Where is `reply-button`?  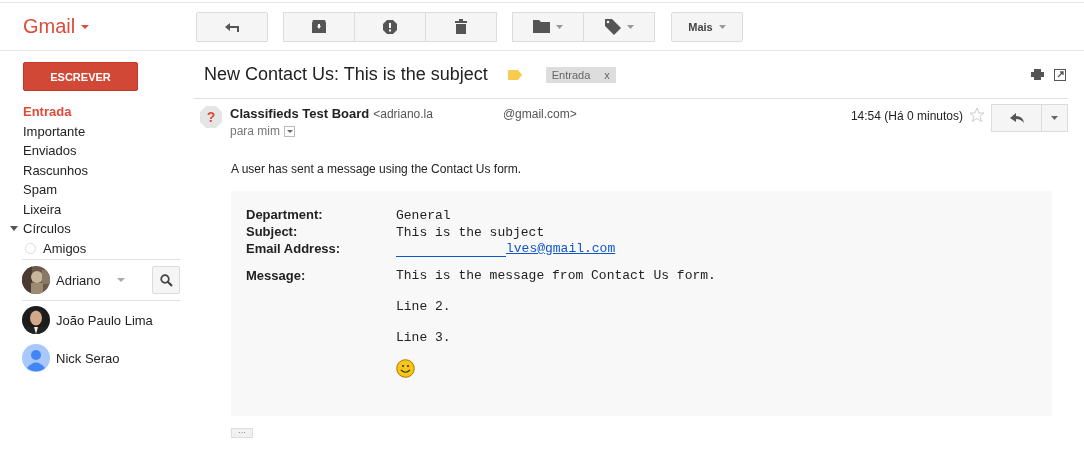
reply-button is located at coordinates (1016, 118).